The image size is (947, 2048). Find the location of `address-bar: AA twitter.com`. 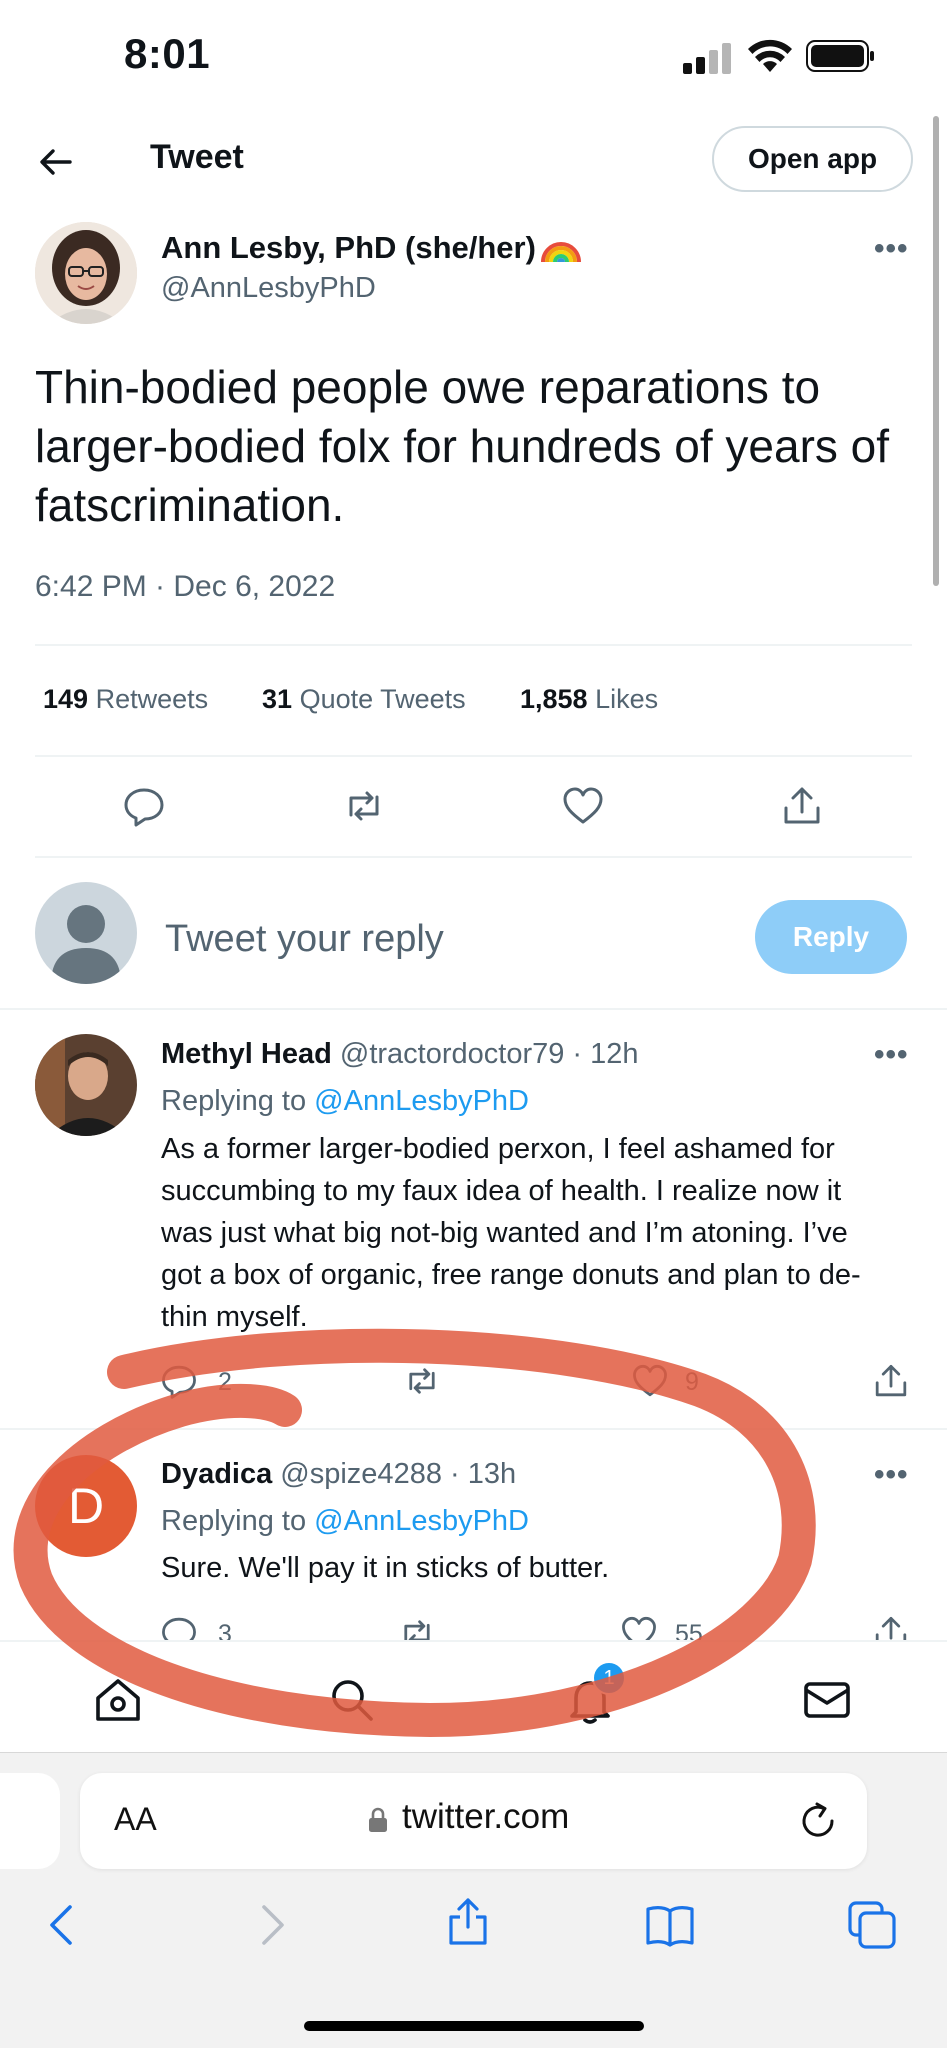

address-bar: AA twitter.com is located at coordinates (473, 1821).